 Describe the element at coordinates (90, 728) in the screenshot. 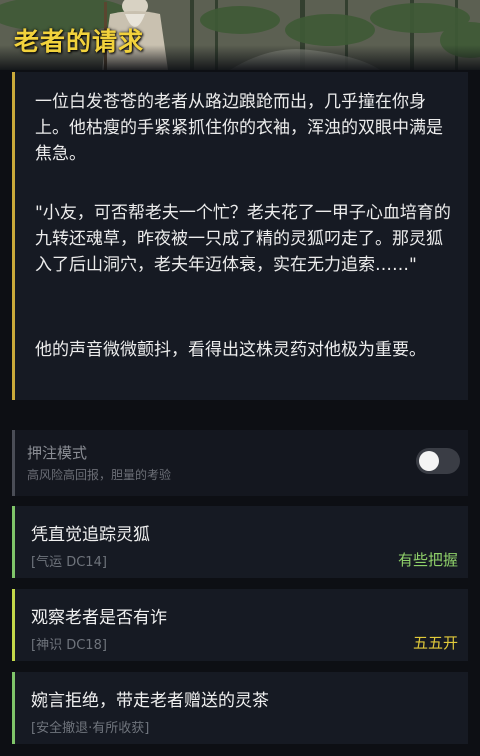

I see `choice-check: [安全撤退·有所收获]` at that location.